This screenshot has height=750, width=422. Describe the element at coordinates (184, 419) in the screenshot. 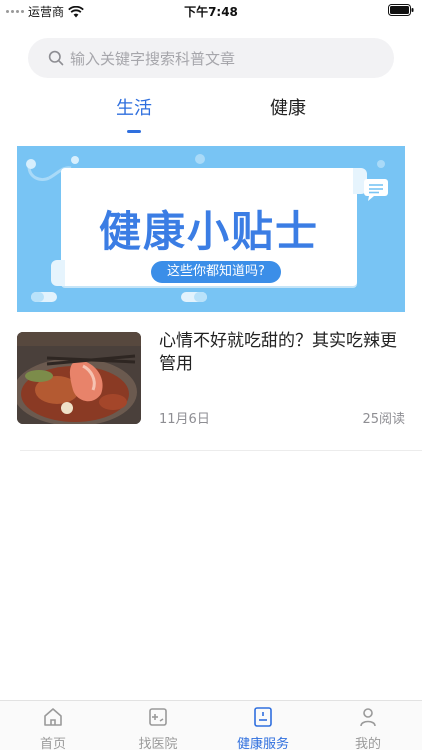

I see `article-date: 11月6日` at that location.